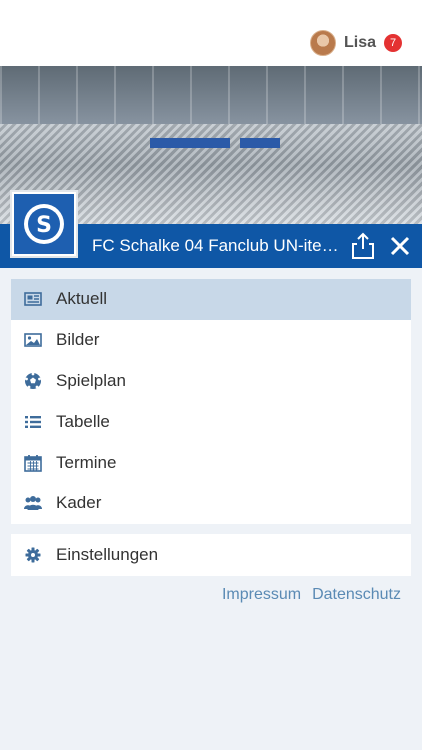  What do you see at coordinates (86, 462) in the screenshot?
I see `menu-item-label: Termine` at bounding box center [86, 462].